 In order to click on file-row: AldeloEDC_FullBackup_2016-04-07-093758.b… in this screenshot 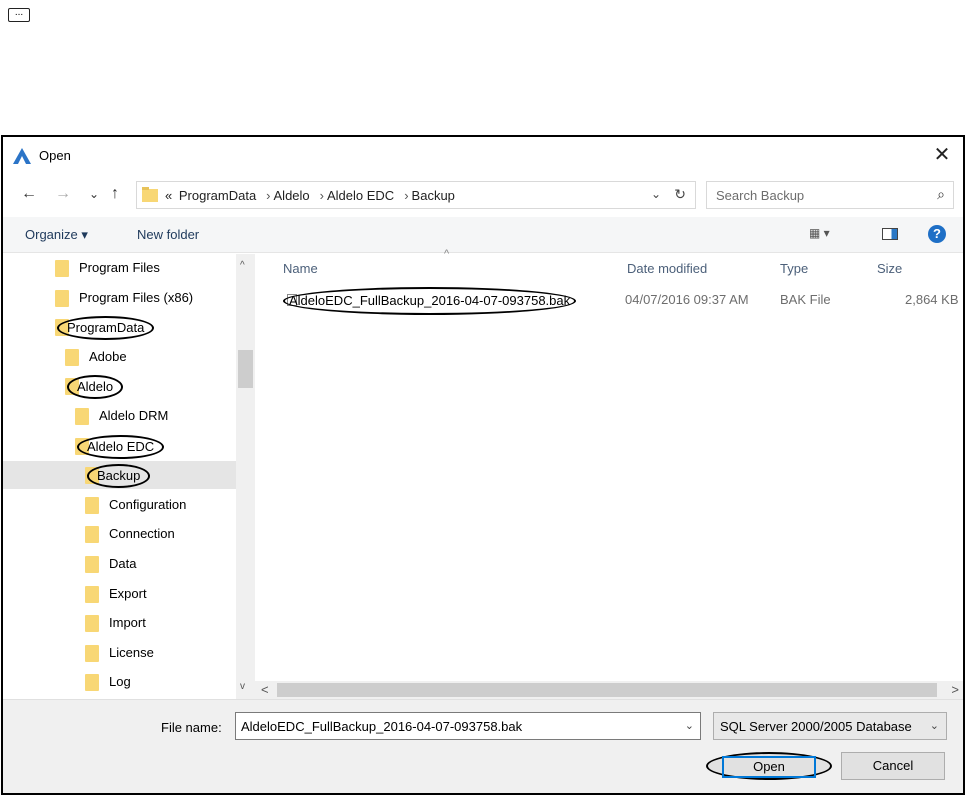, I will do `click(620, 300)`.